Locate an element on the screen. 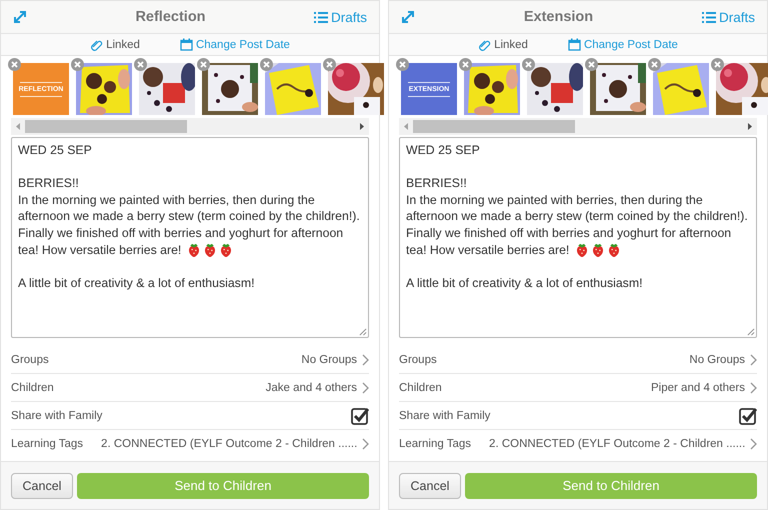  panel-title: Extension is located at coordinates (559, 17).